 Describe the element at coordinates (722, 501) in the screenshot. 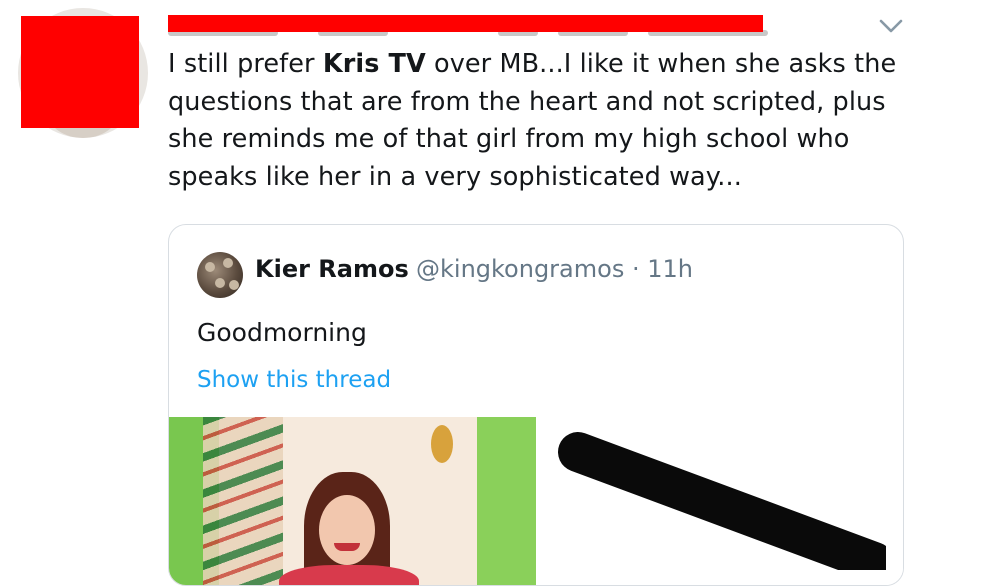

I see `black-redaction-stroke` at that location.